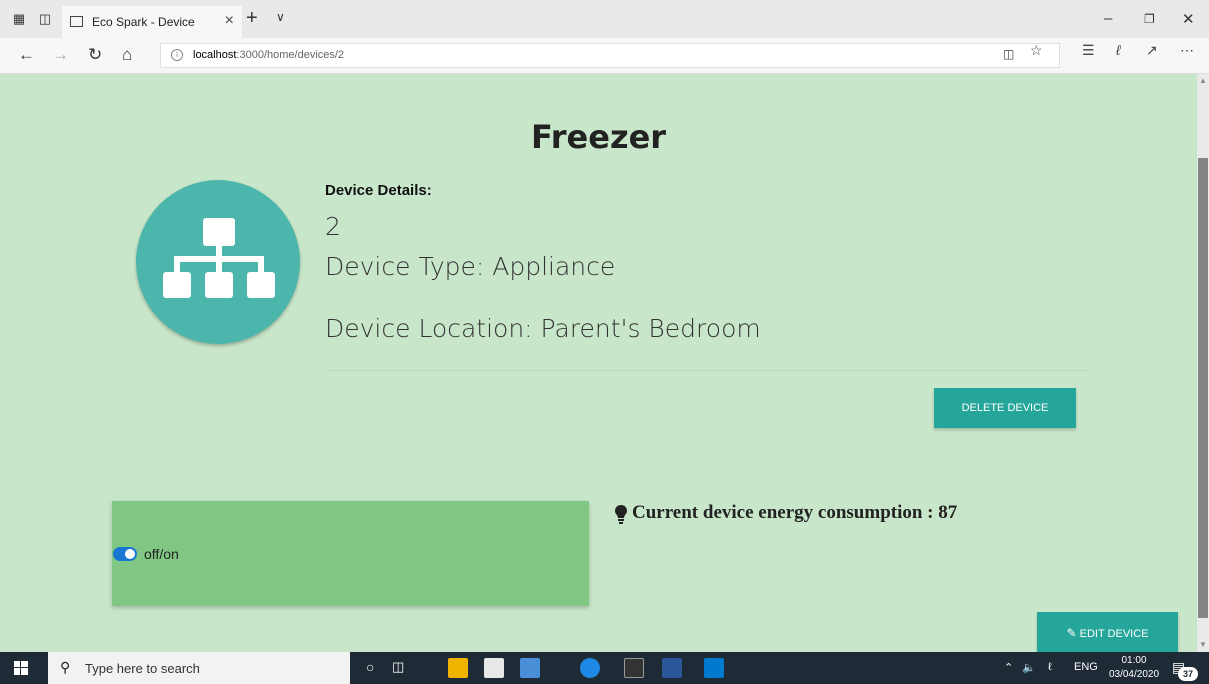 The height and width of the screenshot is (684, 1209). What do you see at coordinates (1152, 50) in the screenshot?
I see `share-icon: ↗` at bounding box center [1152, 50].